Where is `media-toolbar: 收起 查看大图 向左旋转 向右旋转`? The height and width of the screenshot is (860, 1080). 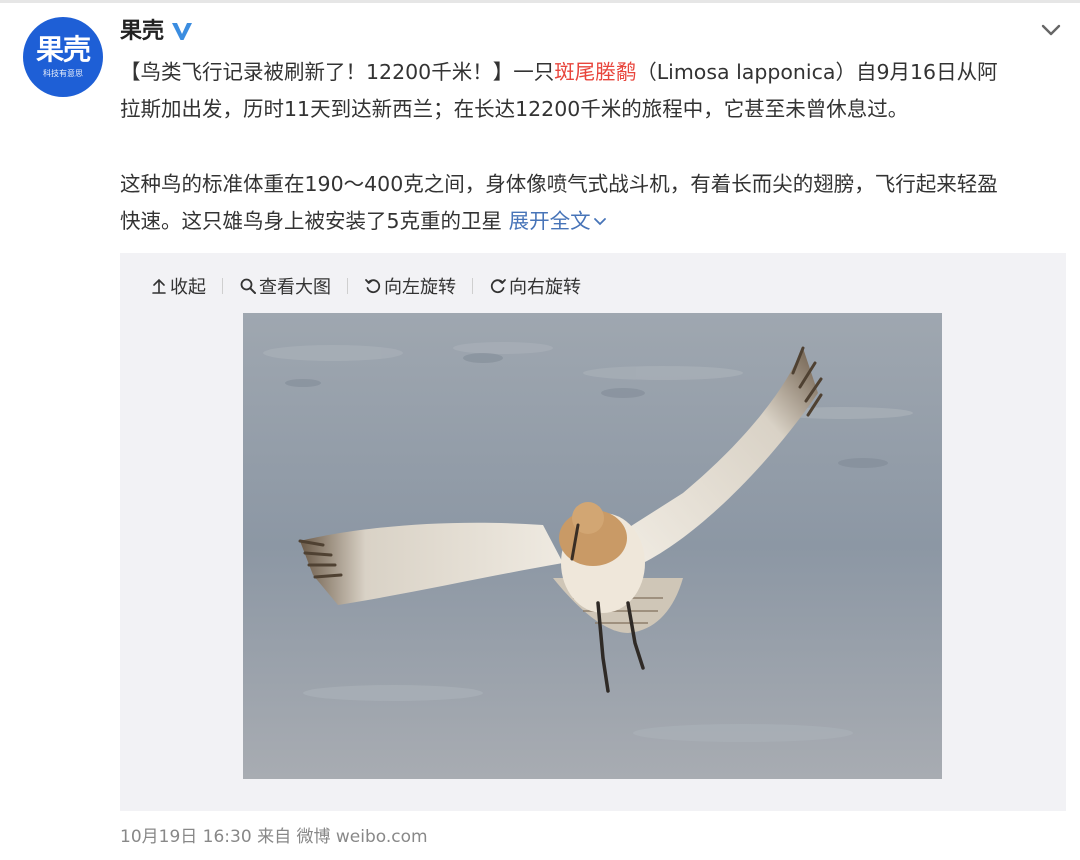
media-toolbar: 收起 查看大图 向左旋转 向右旋转 is located at coordinates (365, 286).